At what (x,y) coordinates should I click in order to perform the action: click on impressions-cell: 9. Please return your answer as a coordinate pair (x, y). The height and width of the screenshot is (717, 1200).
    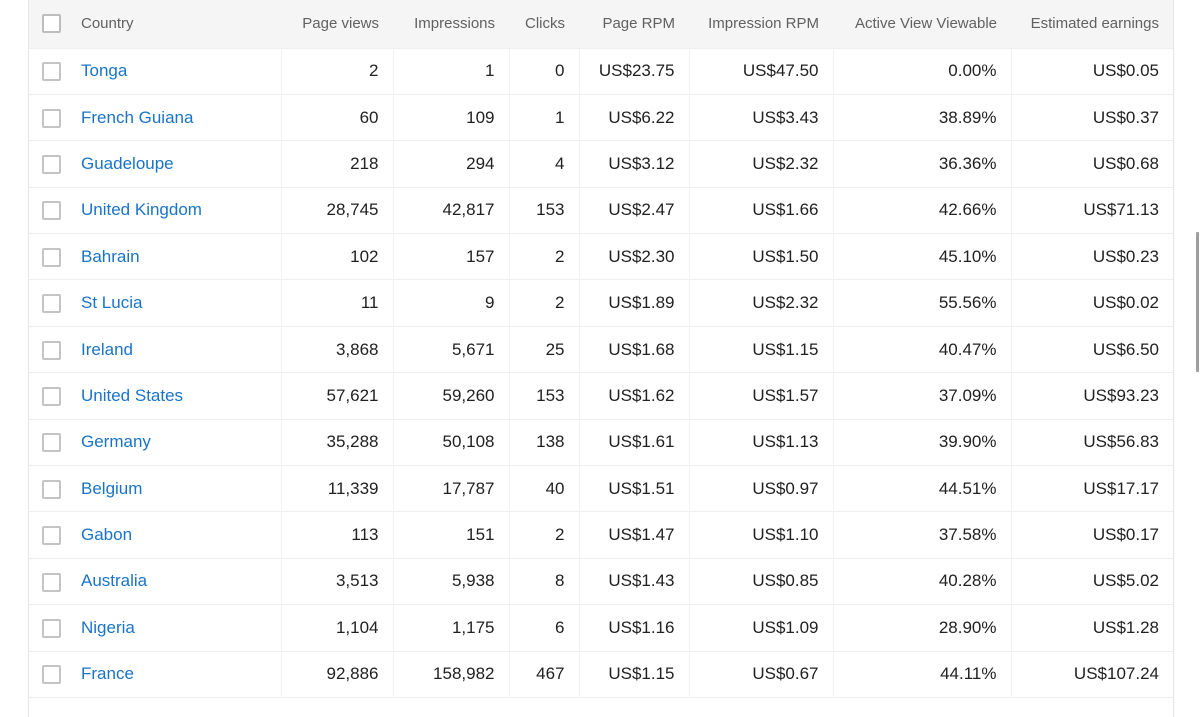
    Looking at the image, I should click on (451, 303).